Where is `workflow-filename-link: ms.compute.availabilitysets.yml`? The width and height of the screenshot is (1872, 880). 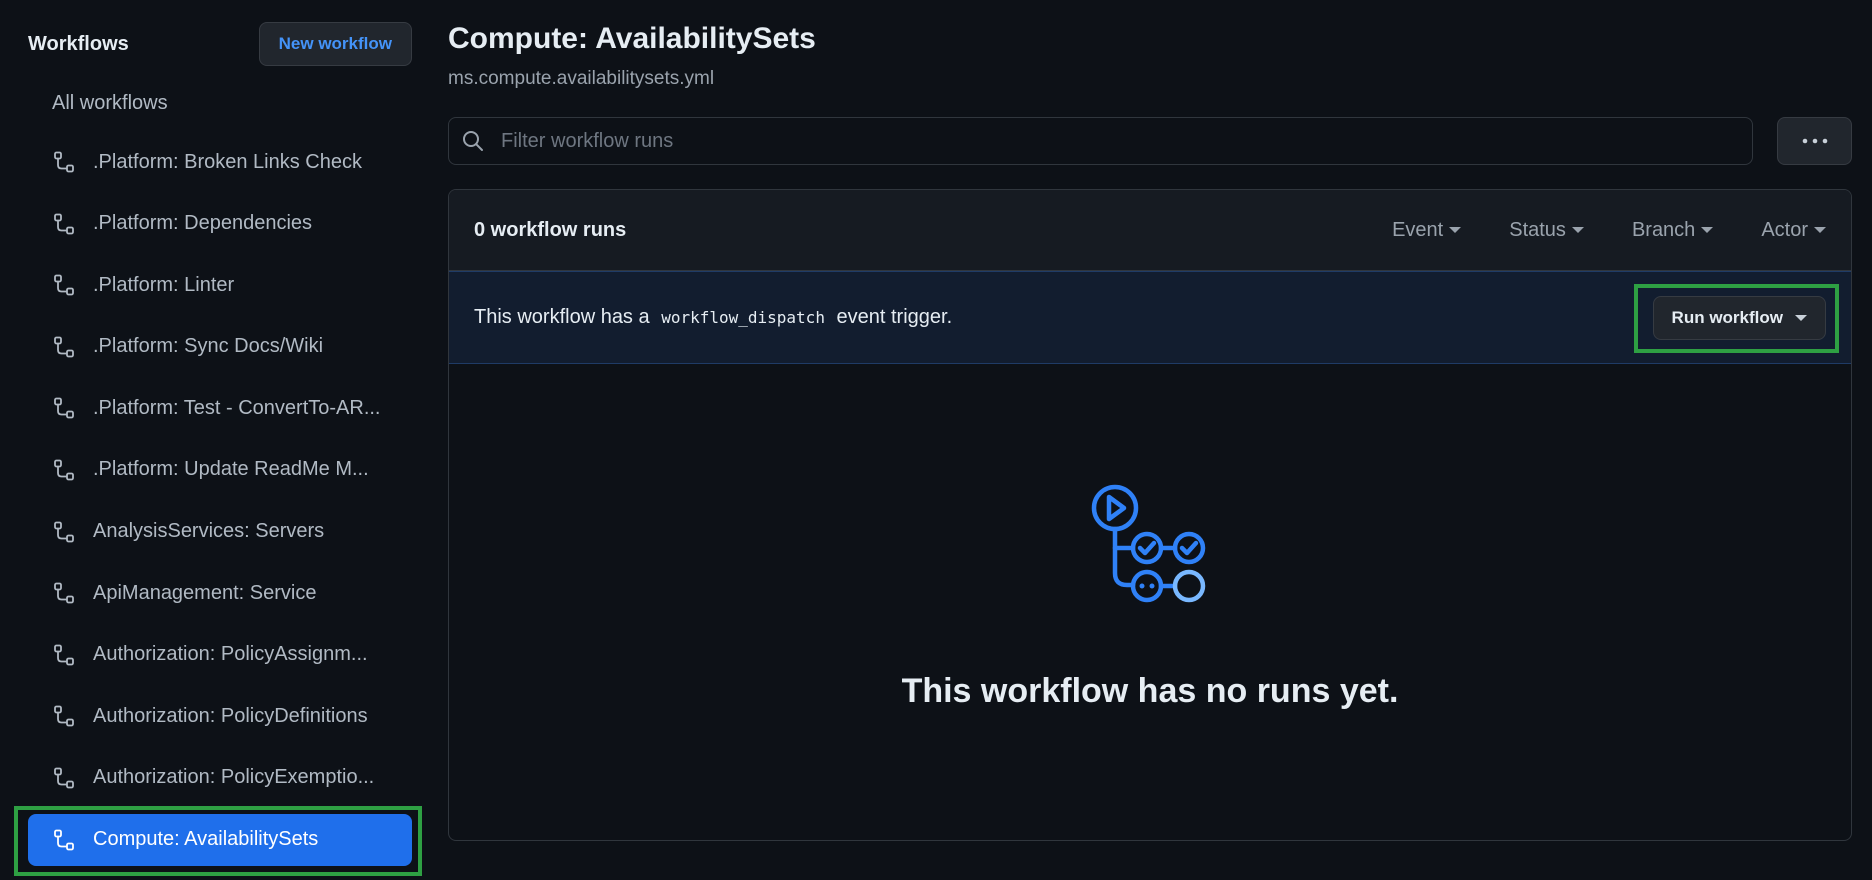
workflow-filename-link: ms.compute.availabilitysets.yml is located at coordinates (581, 79).